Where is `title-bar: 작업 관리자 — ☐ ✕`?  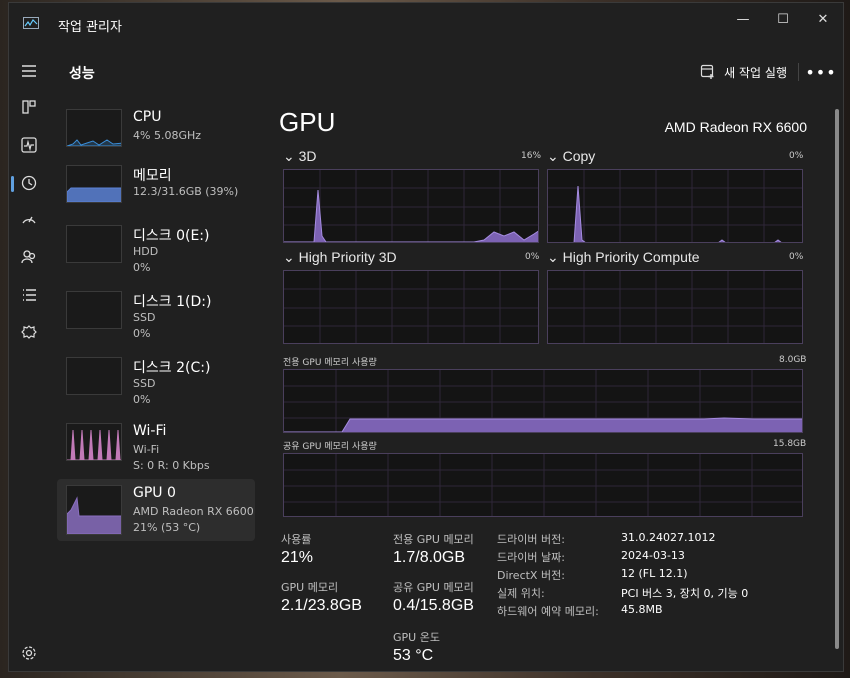
title-bar: 작업 관리자 — ☐ ✕ is located at coordinates (426, 24).